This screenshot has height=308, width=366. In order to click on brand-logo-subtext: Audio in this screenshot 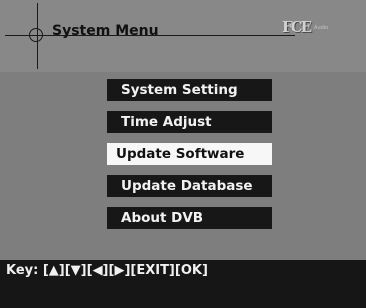, I will do `click(321, 28)`.